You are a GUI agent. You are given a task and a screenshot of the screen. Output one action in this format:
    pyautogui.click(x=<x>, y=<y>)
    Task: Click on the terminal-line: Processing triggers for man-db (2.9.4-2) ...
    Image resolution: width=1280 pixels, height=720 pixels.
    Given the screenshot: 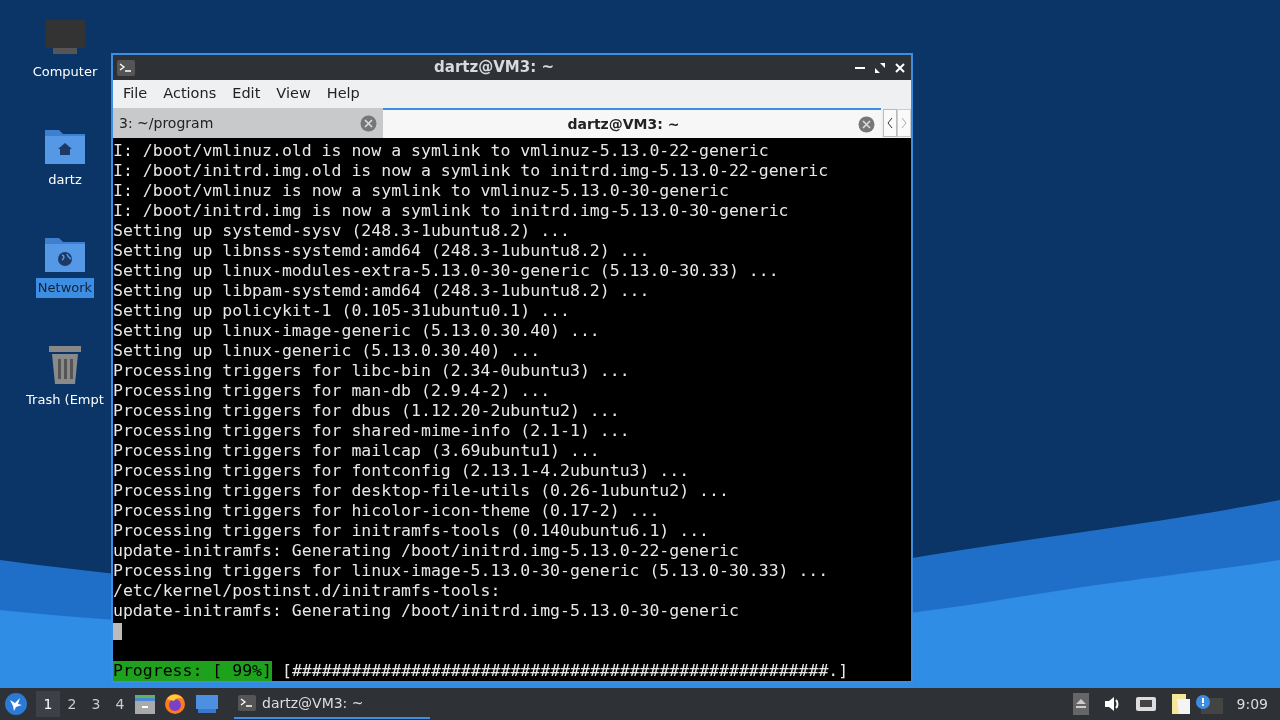 What is the action you would take?
    pyautogui.click(x=332, y=391)
    